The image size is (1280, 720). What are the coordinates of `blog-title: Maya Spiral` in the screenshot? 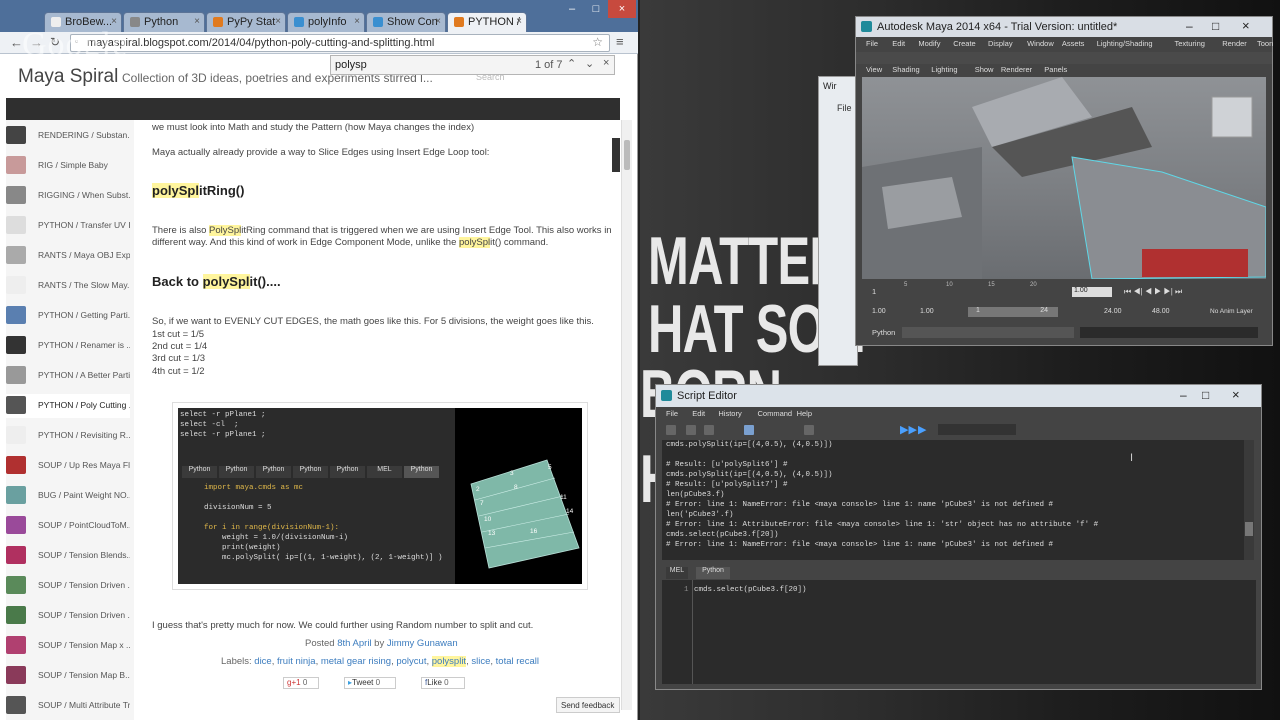 It's located at (68, 77).